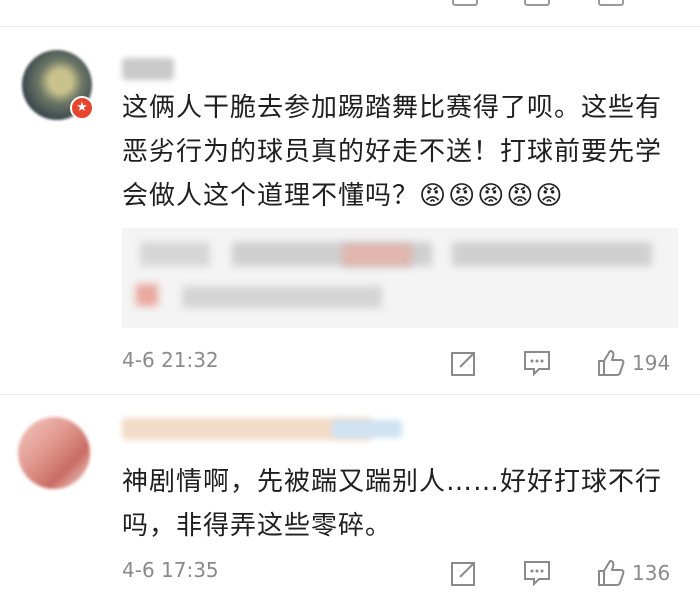 This screenshot has width=700, height=594. Describe the element at coordinates (350, 364) in the screenshot. I see `comment-meta-row: 4-6 21:32 194` at that location.